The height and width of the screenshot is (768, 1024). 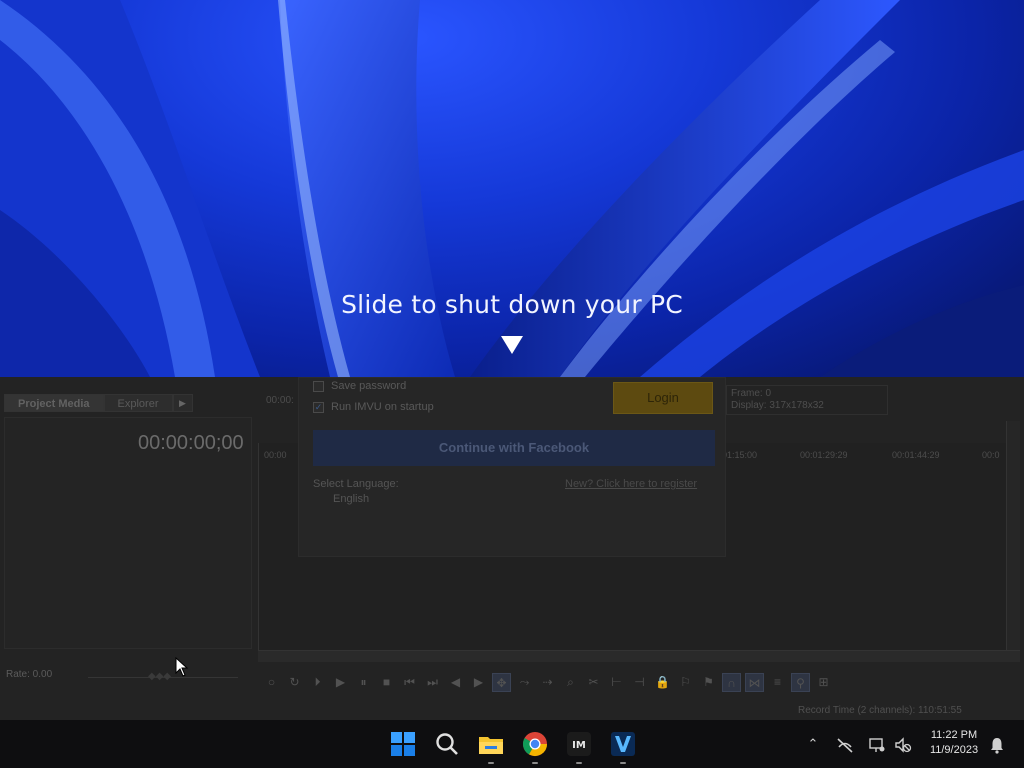 What do you see at coordinates (501, 682) in the screenshot?
I see `normal-edit-tool-icon: ✥` at bounding box center [501, 682].